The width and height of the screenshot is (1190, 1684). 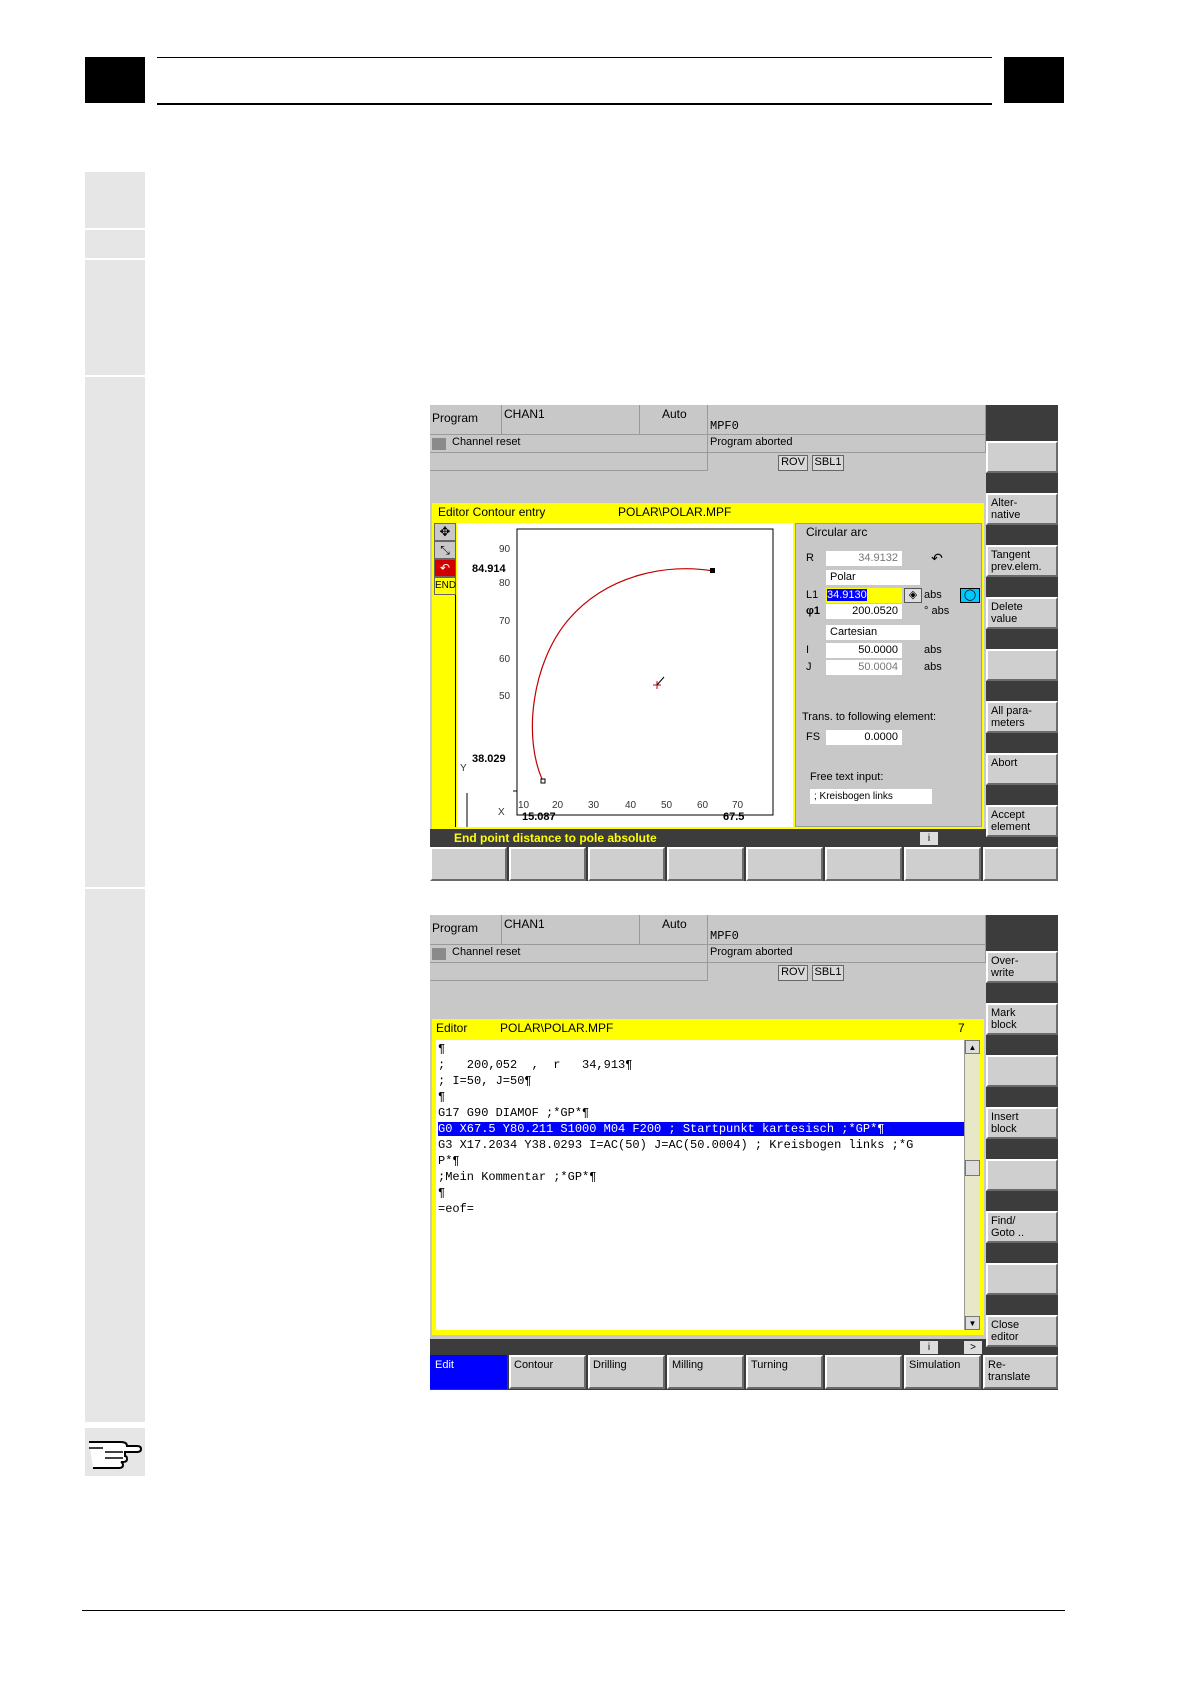 What do you see at coordinates (501, 812) in the screenshot?
I see `x-axis-label: X` at bounding box center [501, 812].